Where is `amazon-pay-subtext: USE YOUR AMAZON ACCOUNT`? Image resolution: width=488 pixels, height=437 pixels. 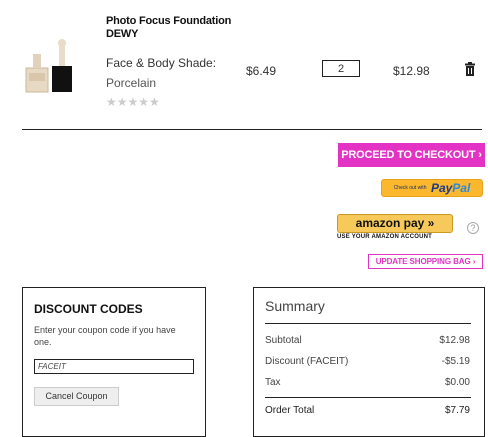 amazon-pay-subtext: USE YOUR AMAZON ACCOUNT is located at coordinates (385, 237).